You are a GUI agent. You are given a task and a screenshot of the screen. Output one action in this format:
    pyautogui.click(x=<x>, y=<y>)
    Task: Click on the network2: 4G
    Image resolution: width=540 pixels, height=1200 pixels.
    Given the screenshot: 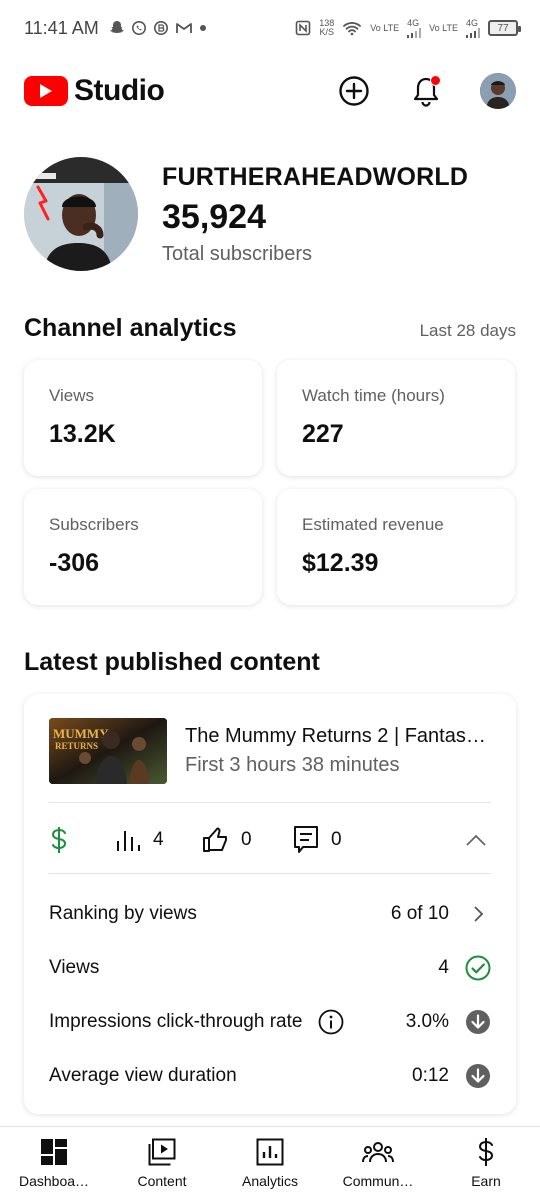 What is the action you would take?
    pyautogui.click(x=473, y=28)
    